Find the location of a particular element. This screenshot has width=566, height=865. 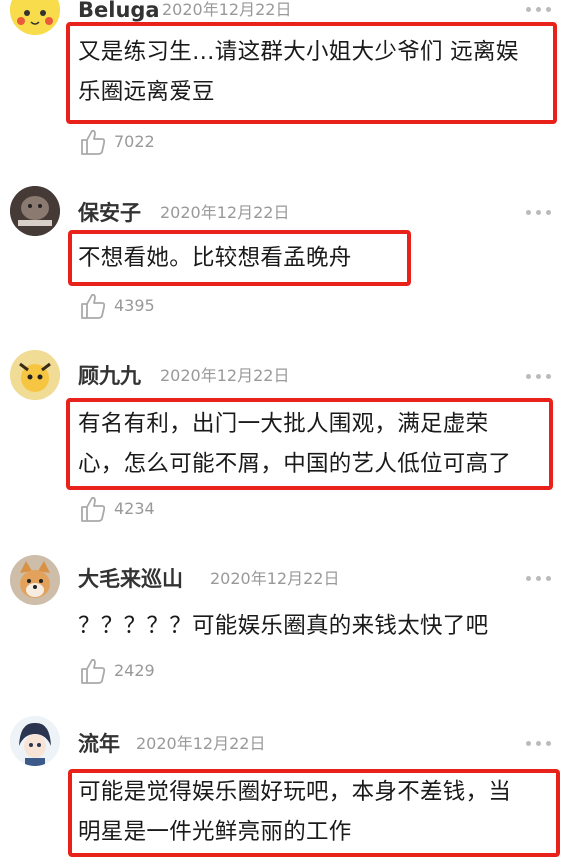

comment-text-line: ？？？？？可能娱乐圈真的来钱太快了吧 is located at coordinates (283, 626).